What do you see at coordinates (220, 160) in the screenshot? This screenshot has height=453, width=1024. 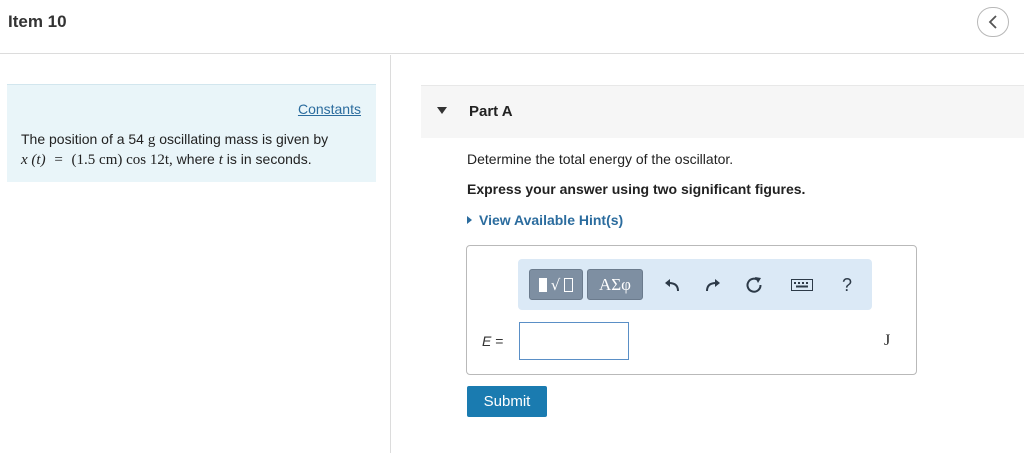 I see `problem-text-var: t` at bounding box center [220, 160].